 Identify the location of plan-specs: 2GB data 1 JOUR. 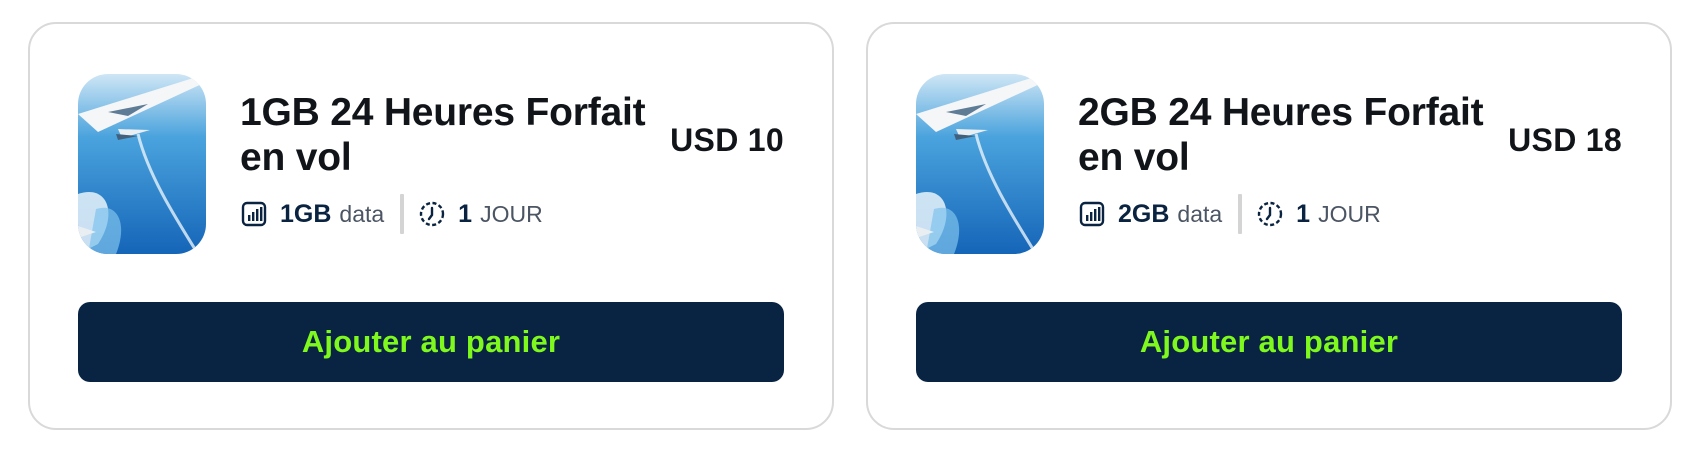
(1229, 214).